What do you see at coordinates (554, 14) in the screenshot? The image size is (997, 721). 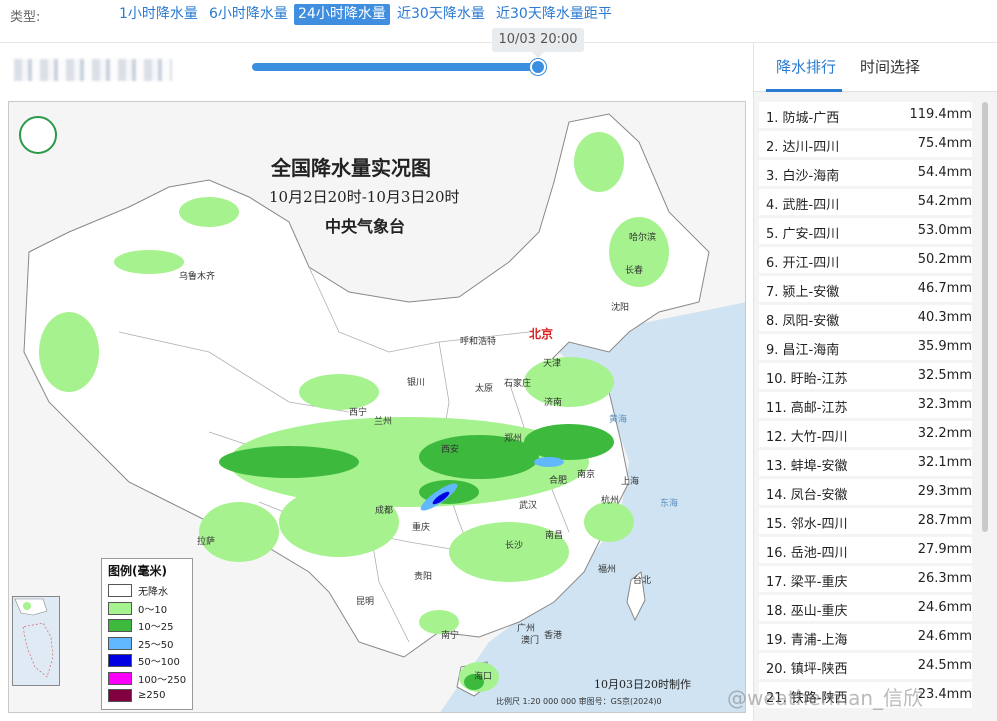 I see `tab-30d-anomaly: 近30天降水量距平` at bounding box center [554, 14].